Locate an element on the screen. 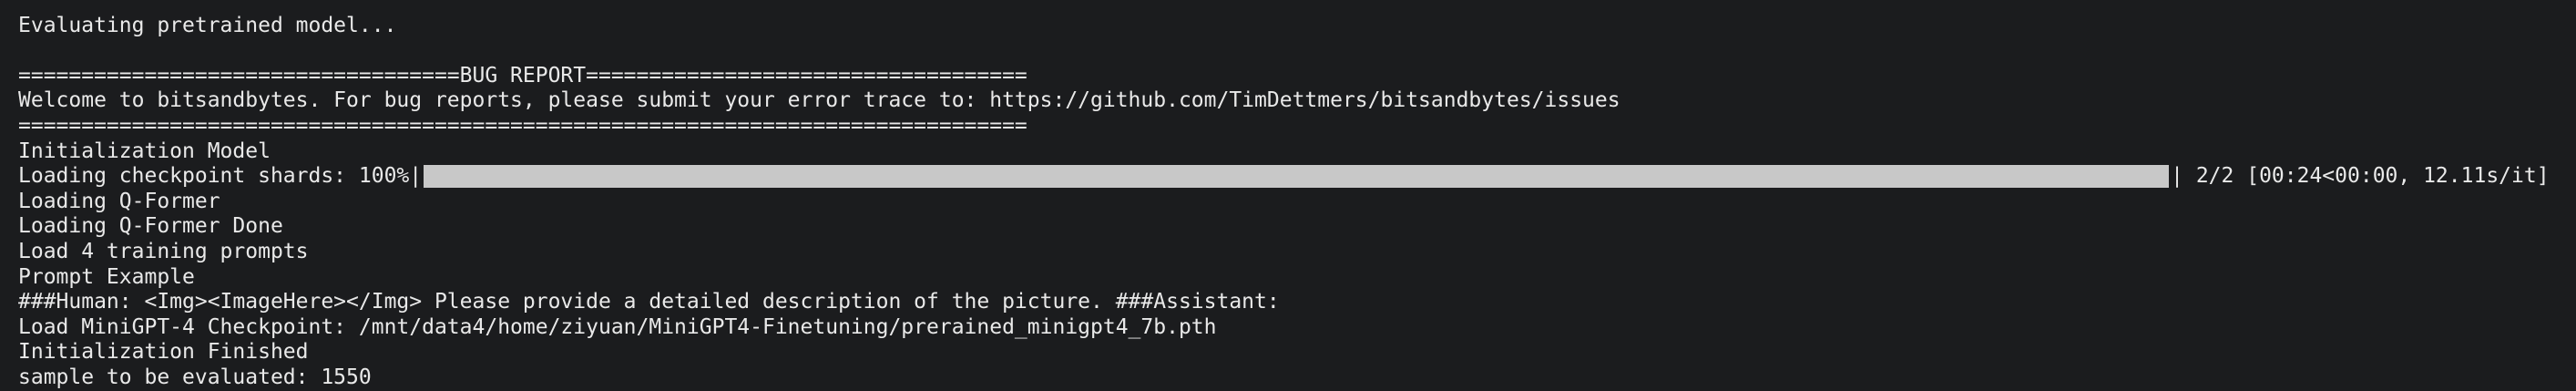 This screenshot has width=2576, height=391. output-line-init-finished: Initialization Finished is located at coordinates (163, 352).